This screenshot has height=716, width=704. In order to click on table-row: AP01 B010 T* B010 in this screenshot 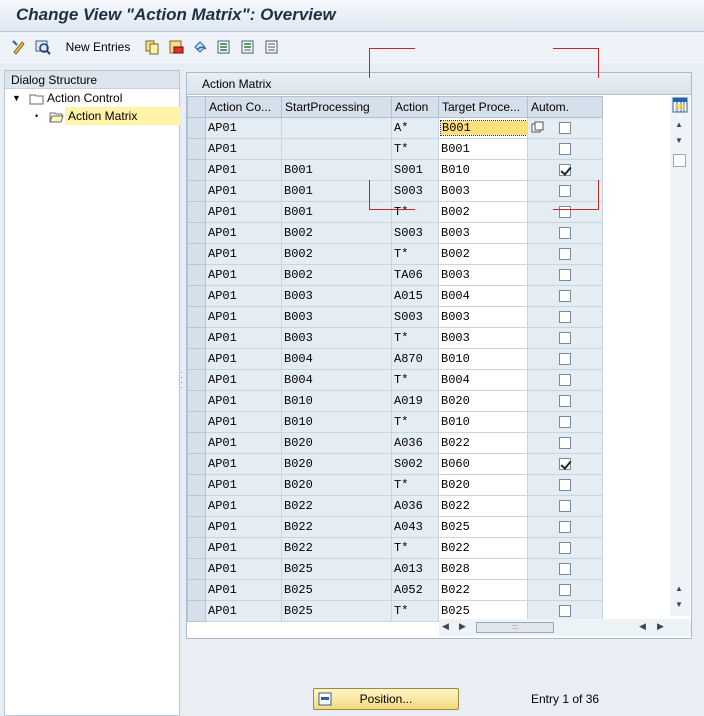, I will do `click(395, 422)`.